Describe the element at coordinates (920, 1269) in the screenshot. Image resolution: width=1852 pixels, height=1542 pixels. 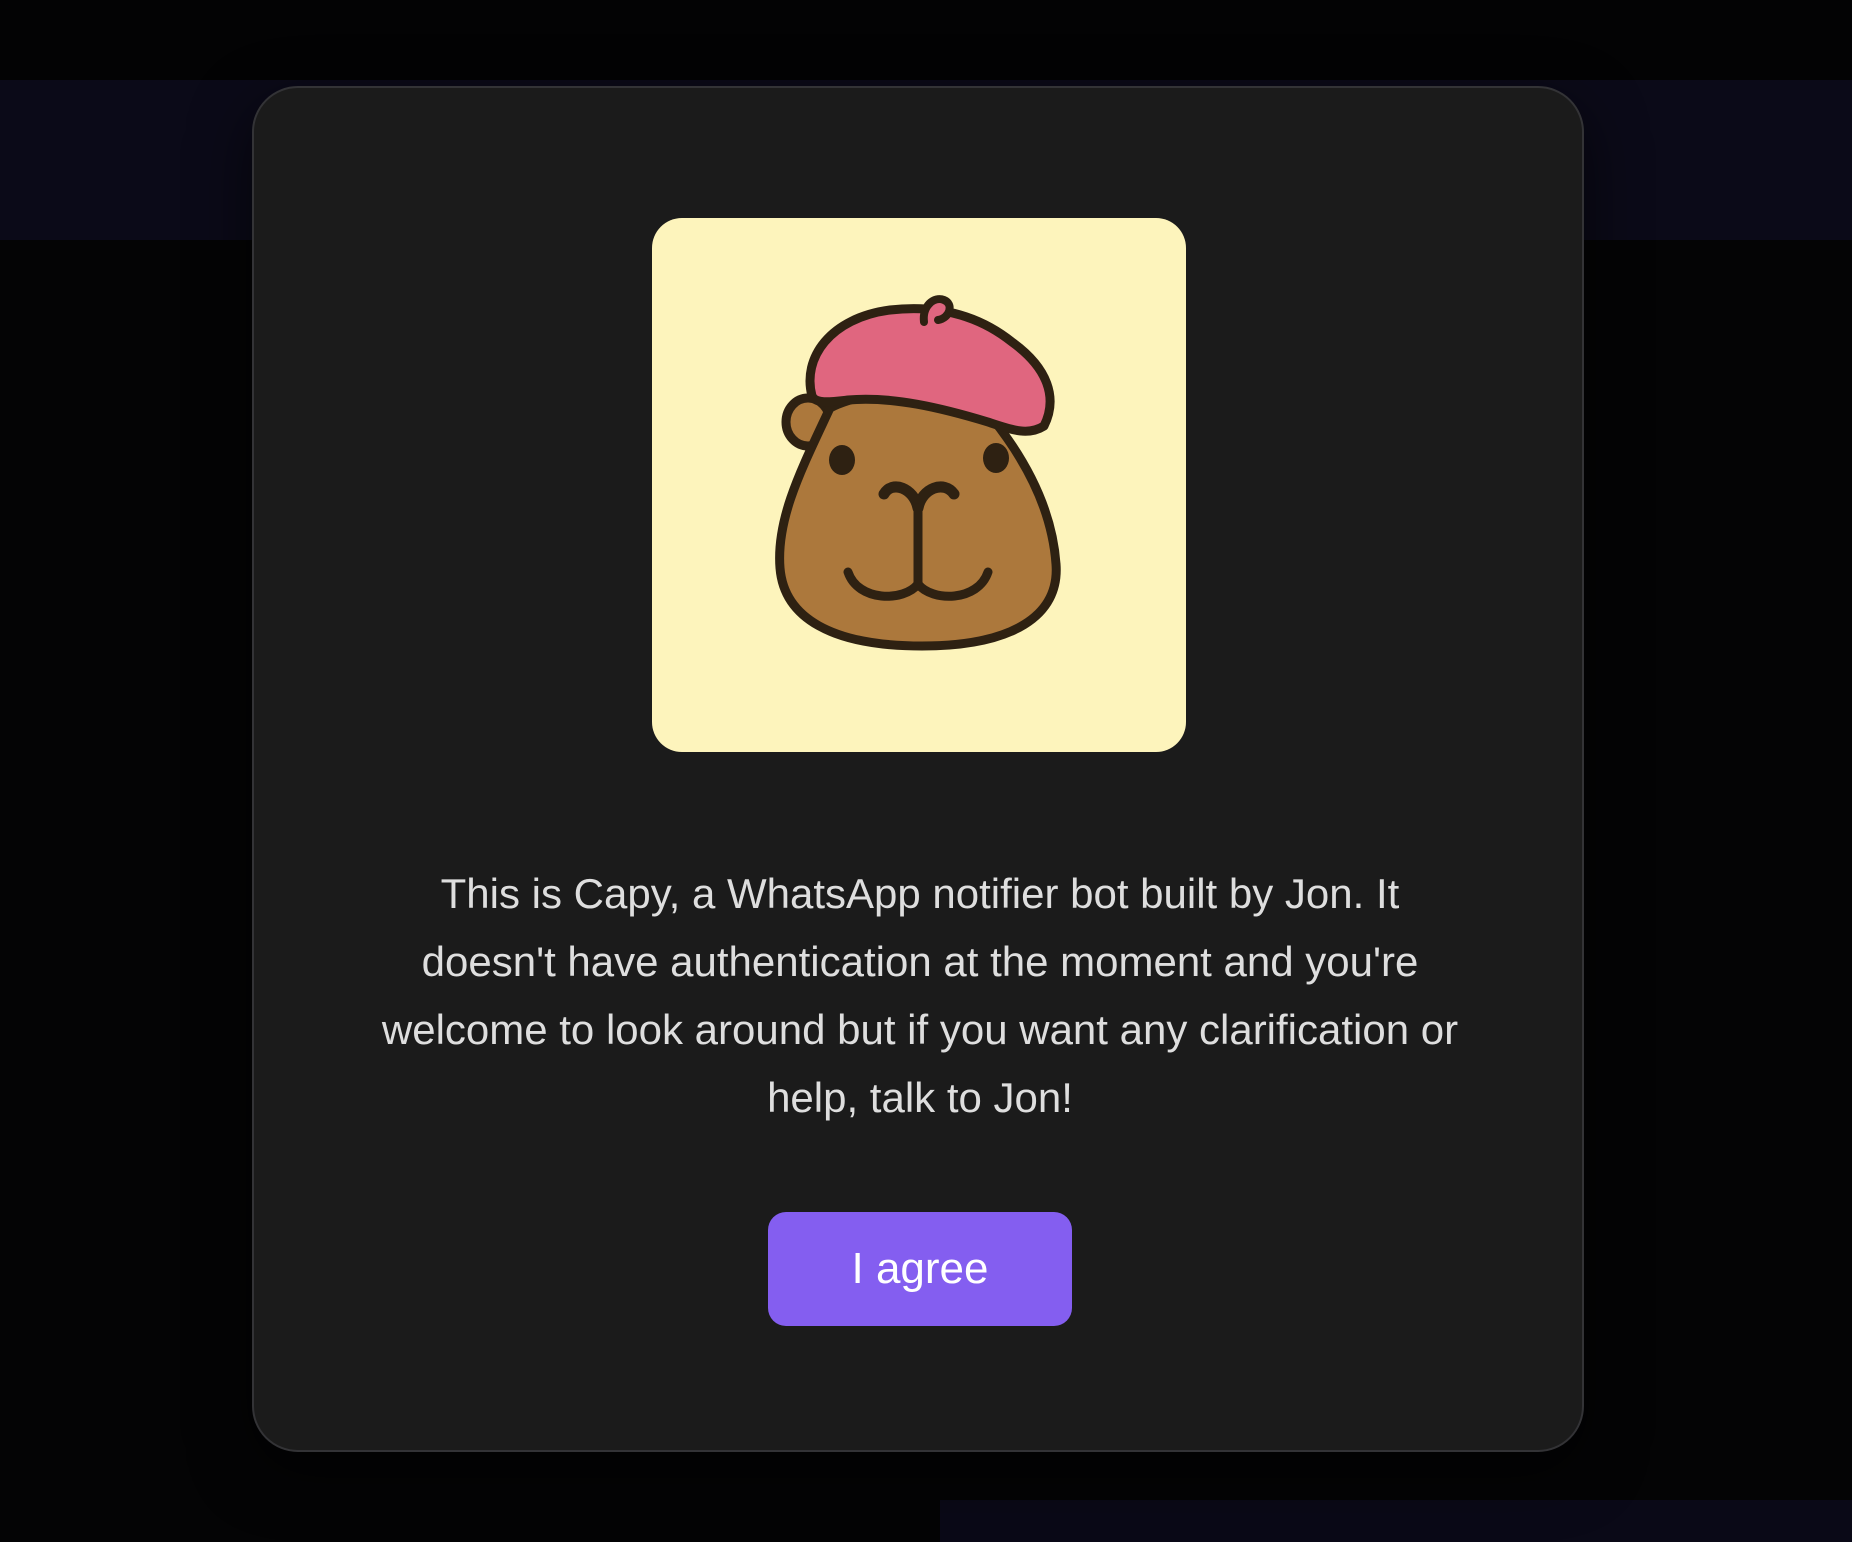
I see `agree-button: I agree` at that location.